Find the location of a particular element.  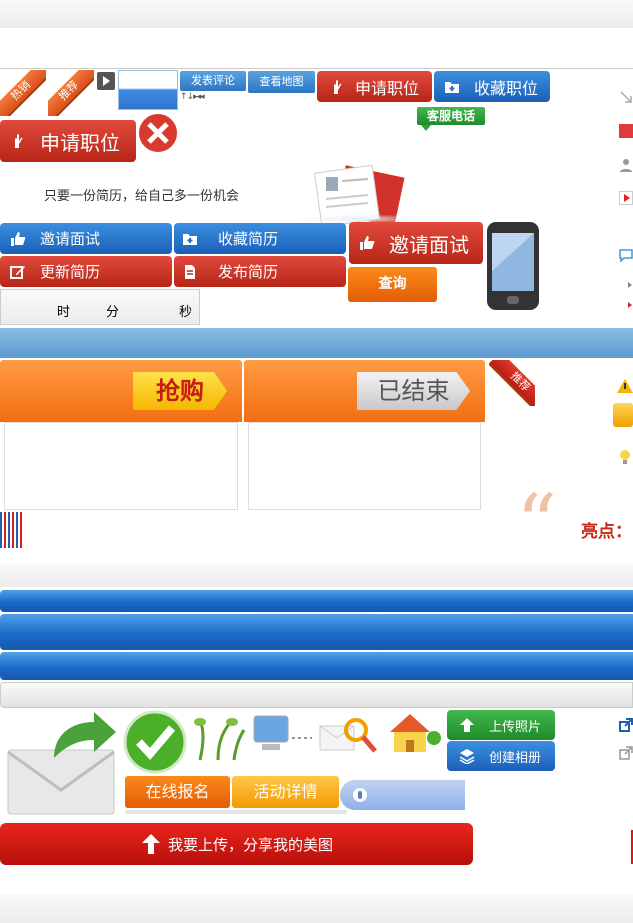

image-icon is located at coordinates (626, 131).